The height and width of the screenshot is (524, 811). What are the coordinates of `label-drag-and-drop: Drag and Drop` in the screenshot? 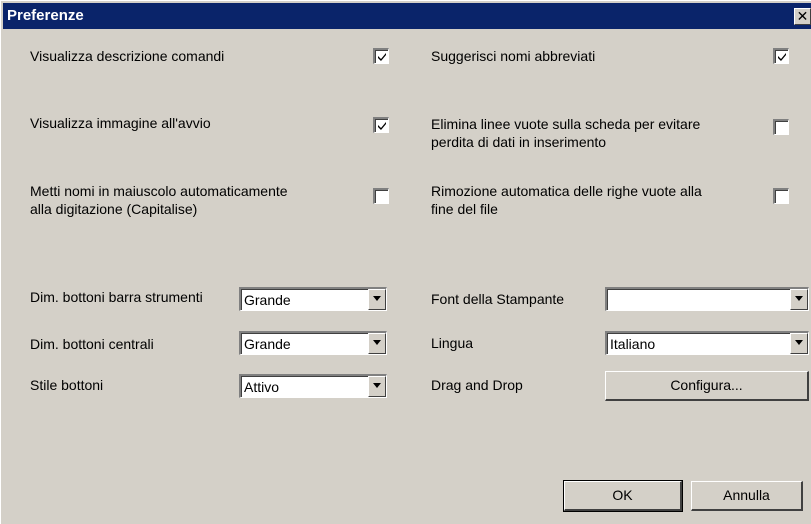 It's located at (477, 385).